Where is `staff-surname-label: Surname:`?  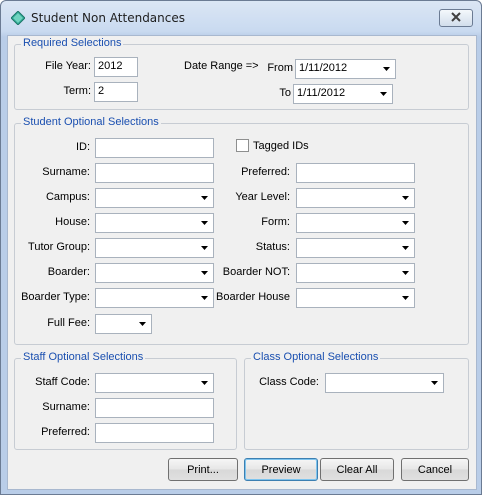 staff-surname-label: Surname: is located at coordinates (66, 407).